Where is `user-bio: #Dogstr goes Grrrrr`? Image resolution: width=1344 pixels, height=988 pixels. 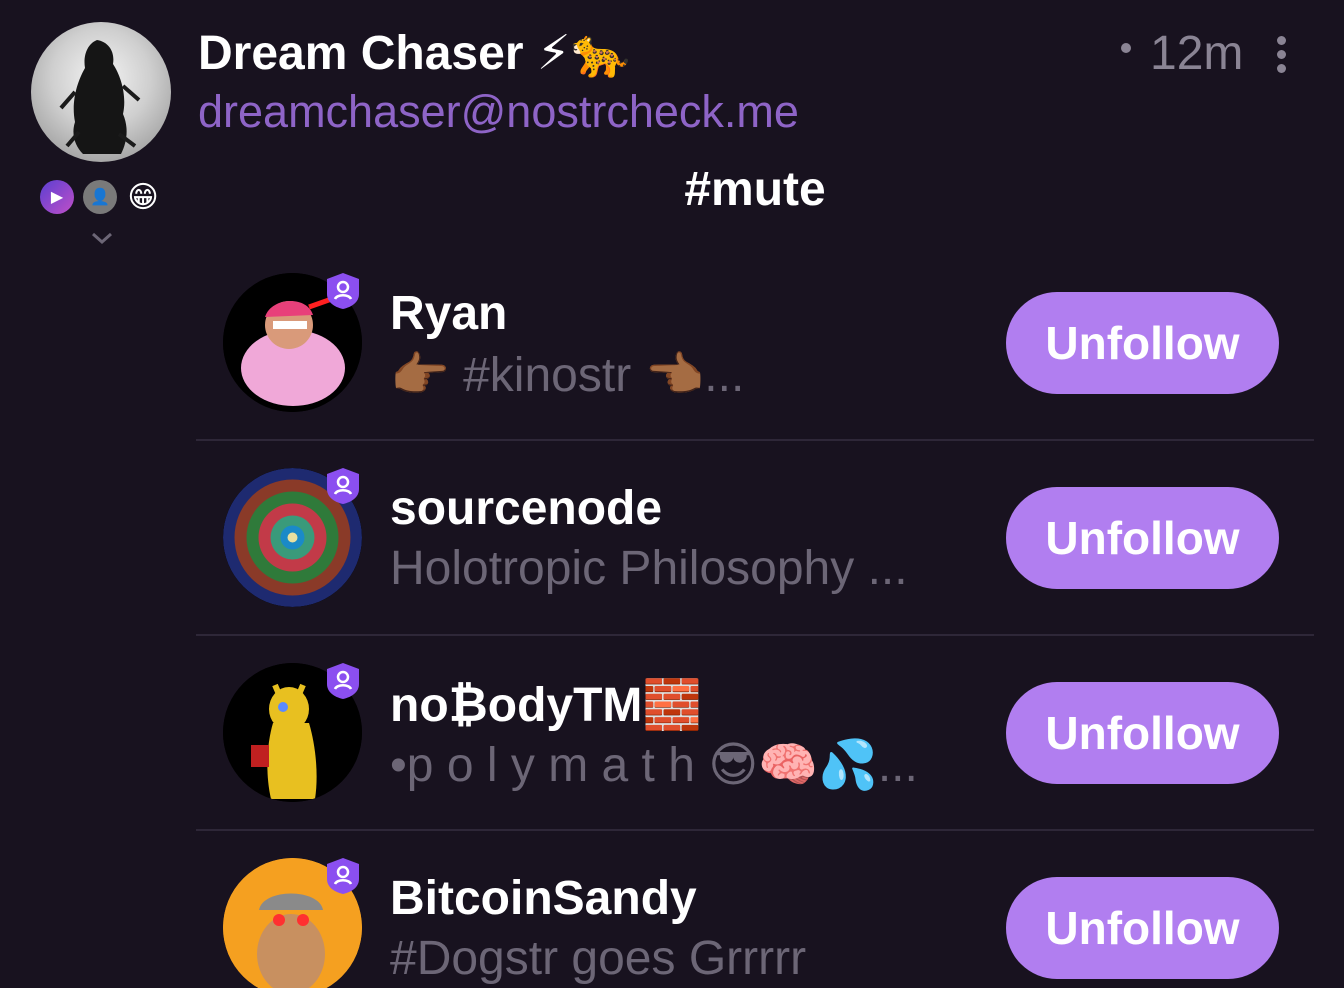
user-bio: #Dogstr goes Grrrrr is located at coordinates (598, 958).